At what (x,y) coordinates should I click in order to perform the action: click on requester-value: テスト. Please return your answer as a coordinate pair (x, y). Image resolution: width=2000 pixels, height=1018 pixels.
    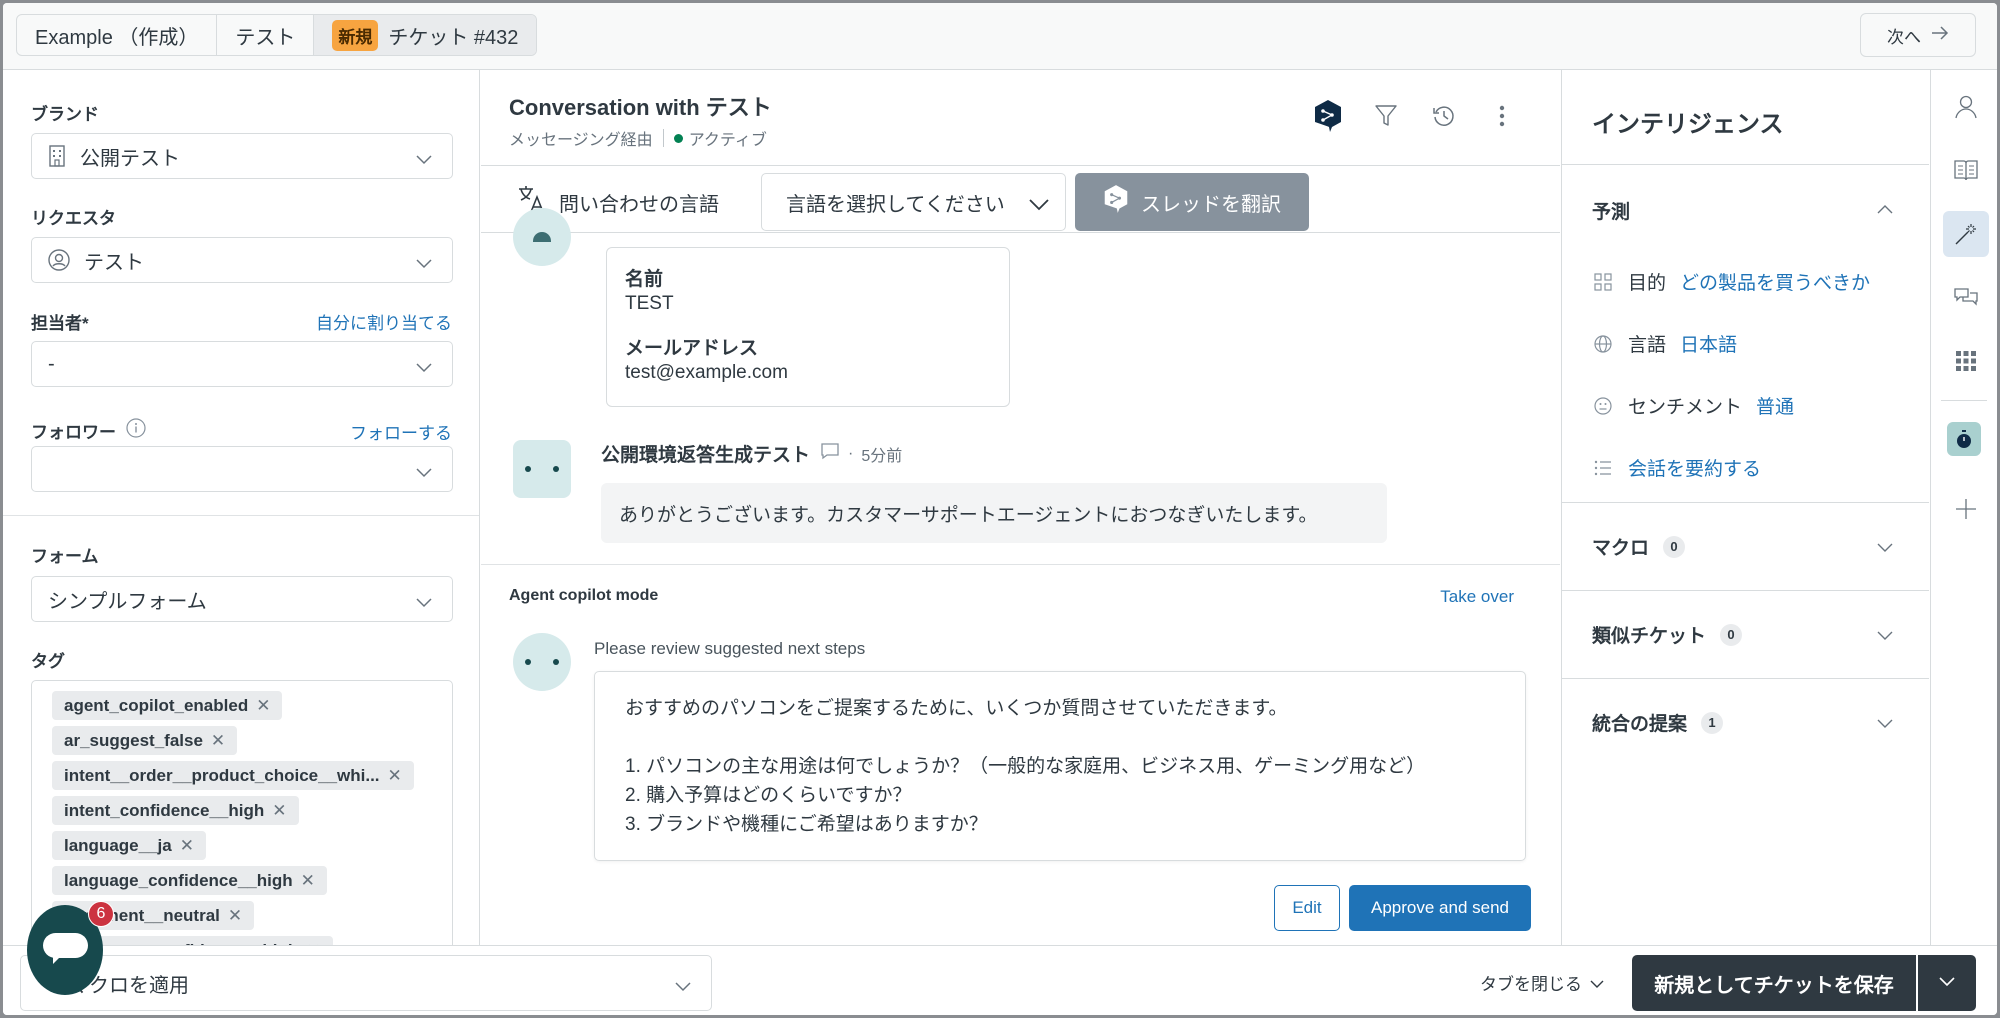
    Looking at the image, I should click on (114, 262).